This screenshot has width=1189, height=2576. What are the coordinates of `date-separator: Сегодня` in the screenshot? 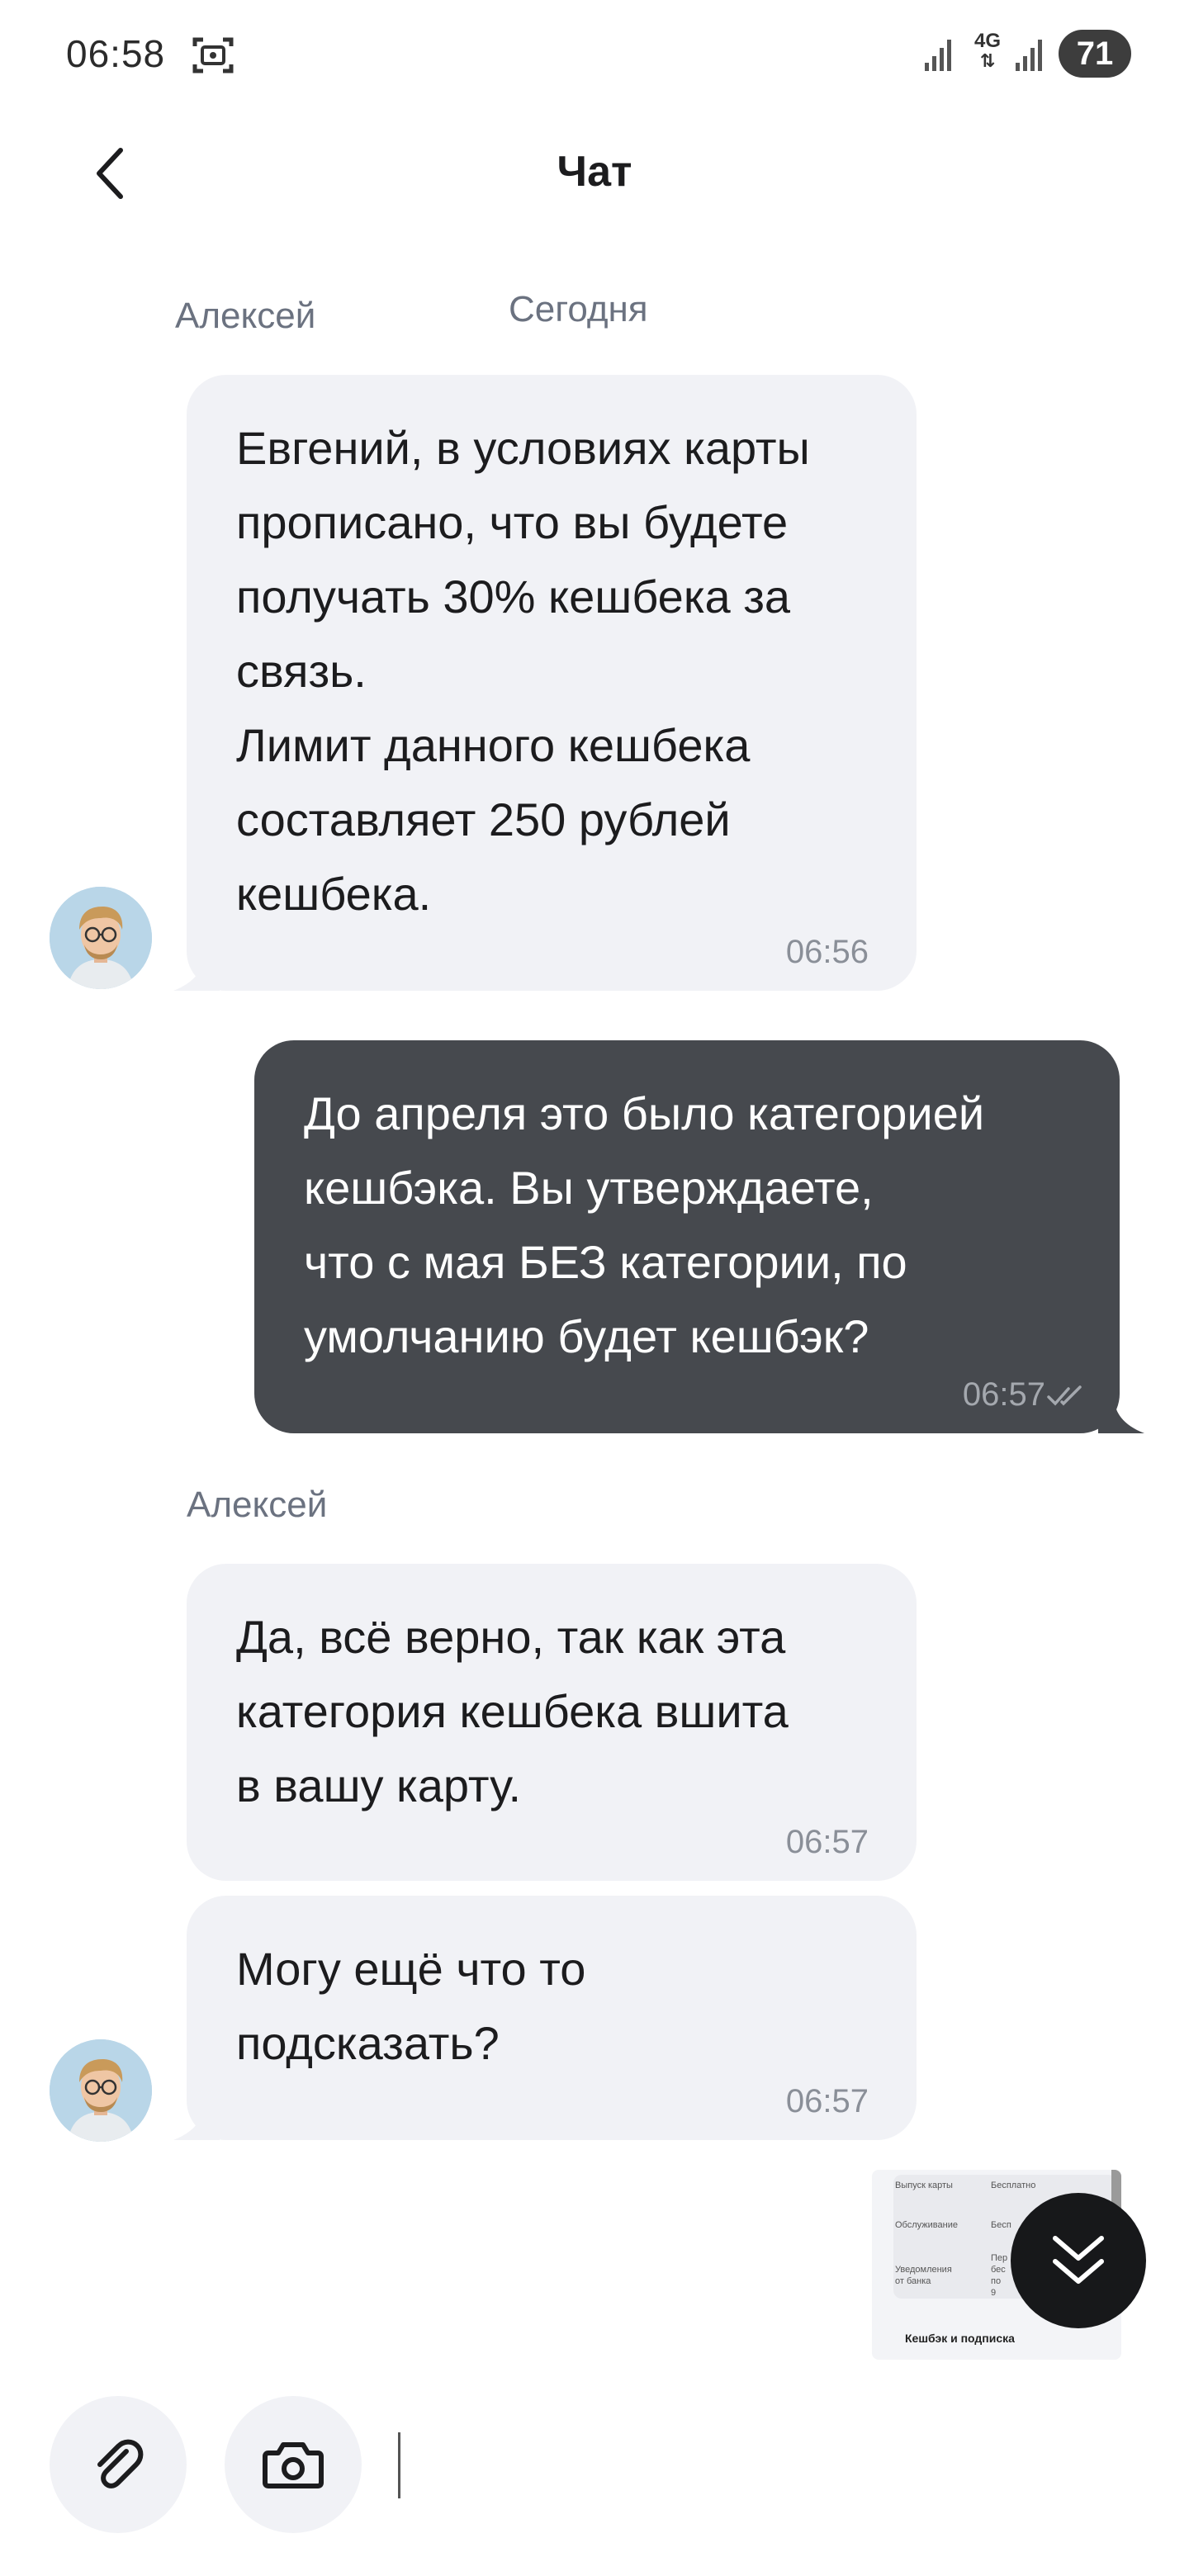 It's located at (578, 309).